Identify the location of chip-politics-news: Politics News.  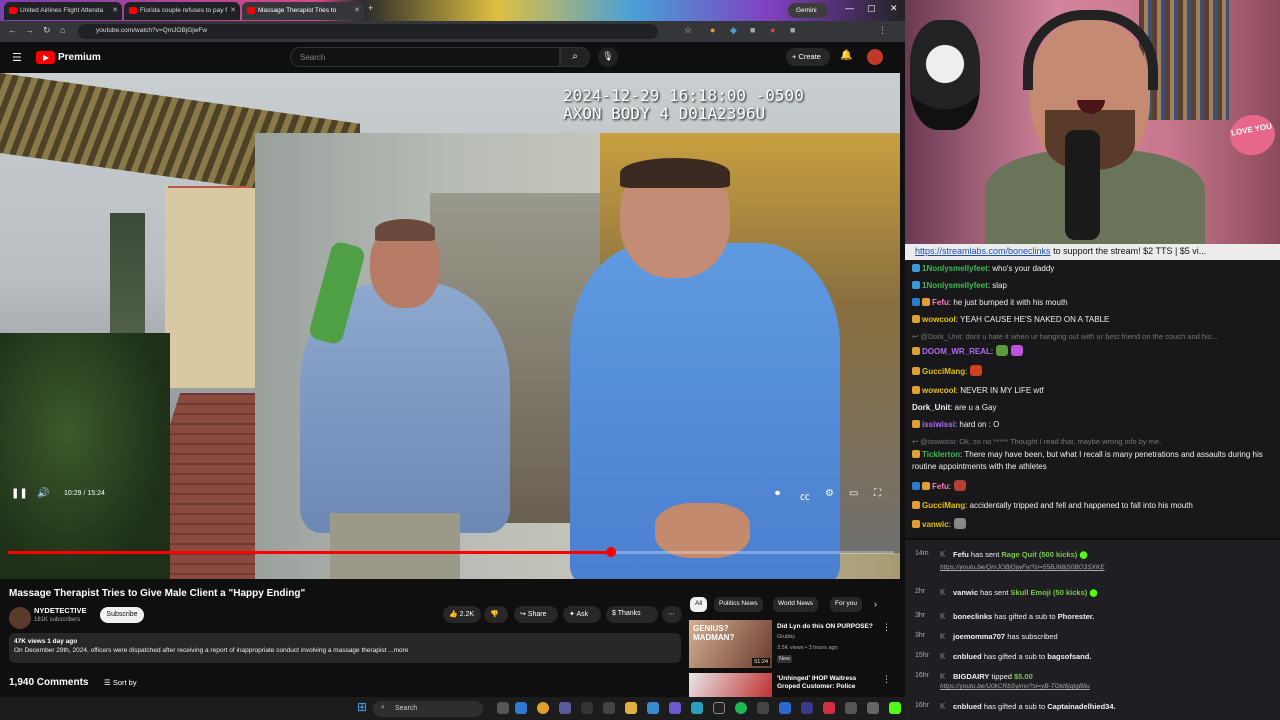
(738, 604).